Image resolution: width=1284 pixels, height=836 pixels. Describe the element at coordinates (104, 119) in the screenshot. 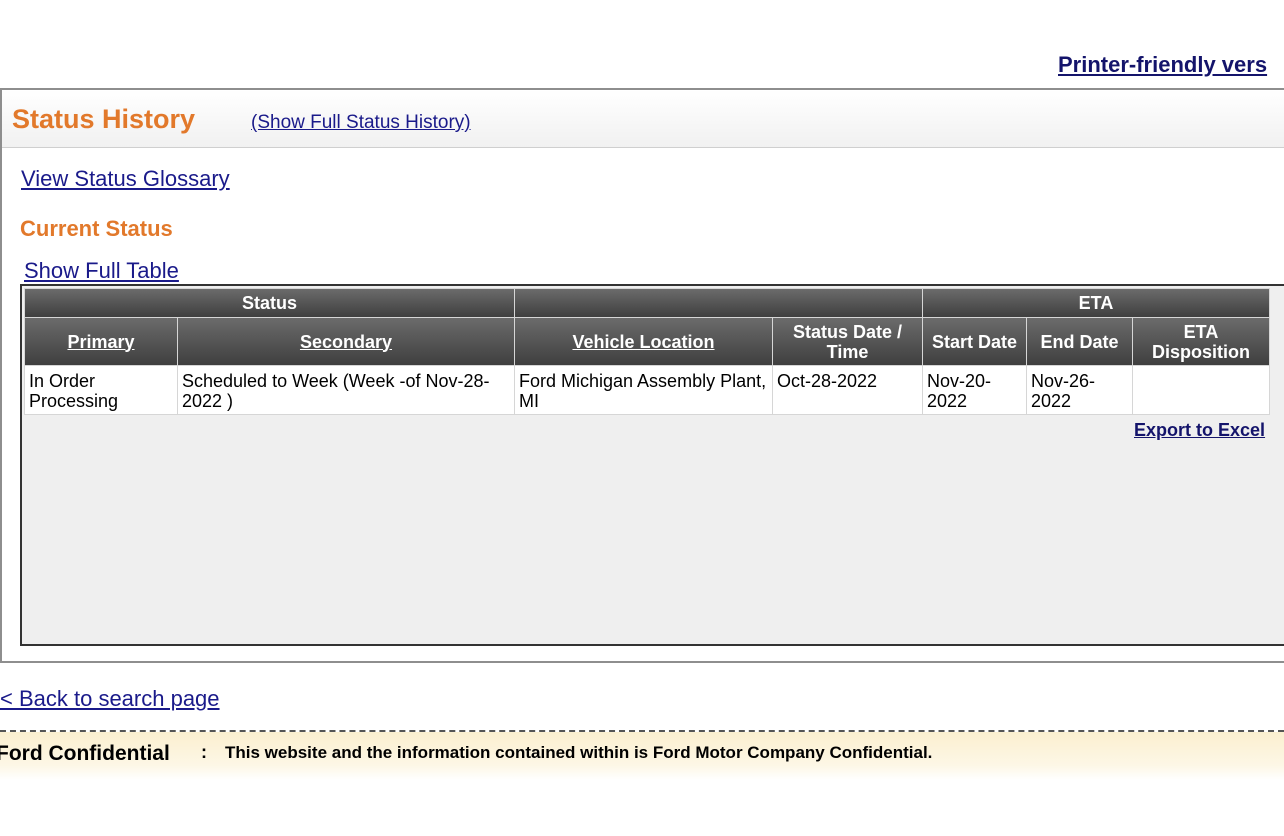

I see `panel-title: Status History` at that location.